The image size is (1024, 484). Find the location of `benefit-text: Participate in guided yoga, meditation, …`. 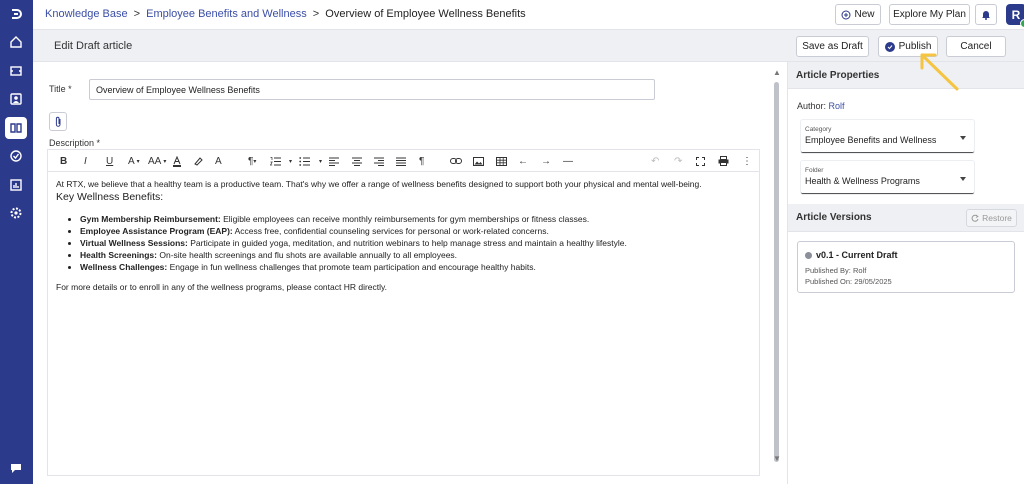

benefit-text: Participate in guided yoga, meditation, … is located at coordinates (407, 243).